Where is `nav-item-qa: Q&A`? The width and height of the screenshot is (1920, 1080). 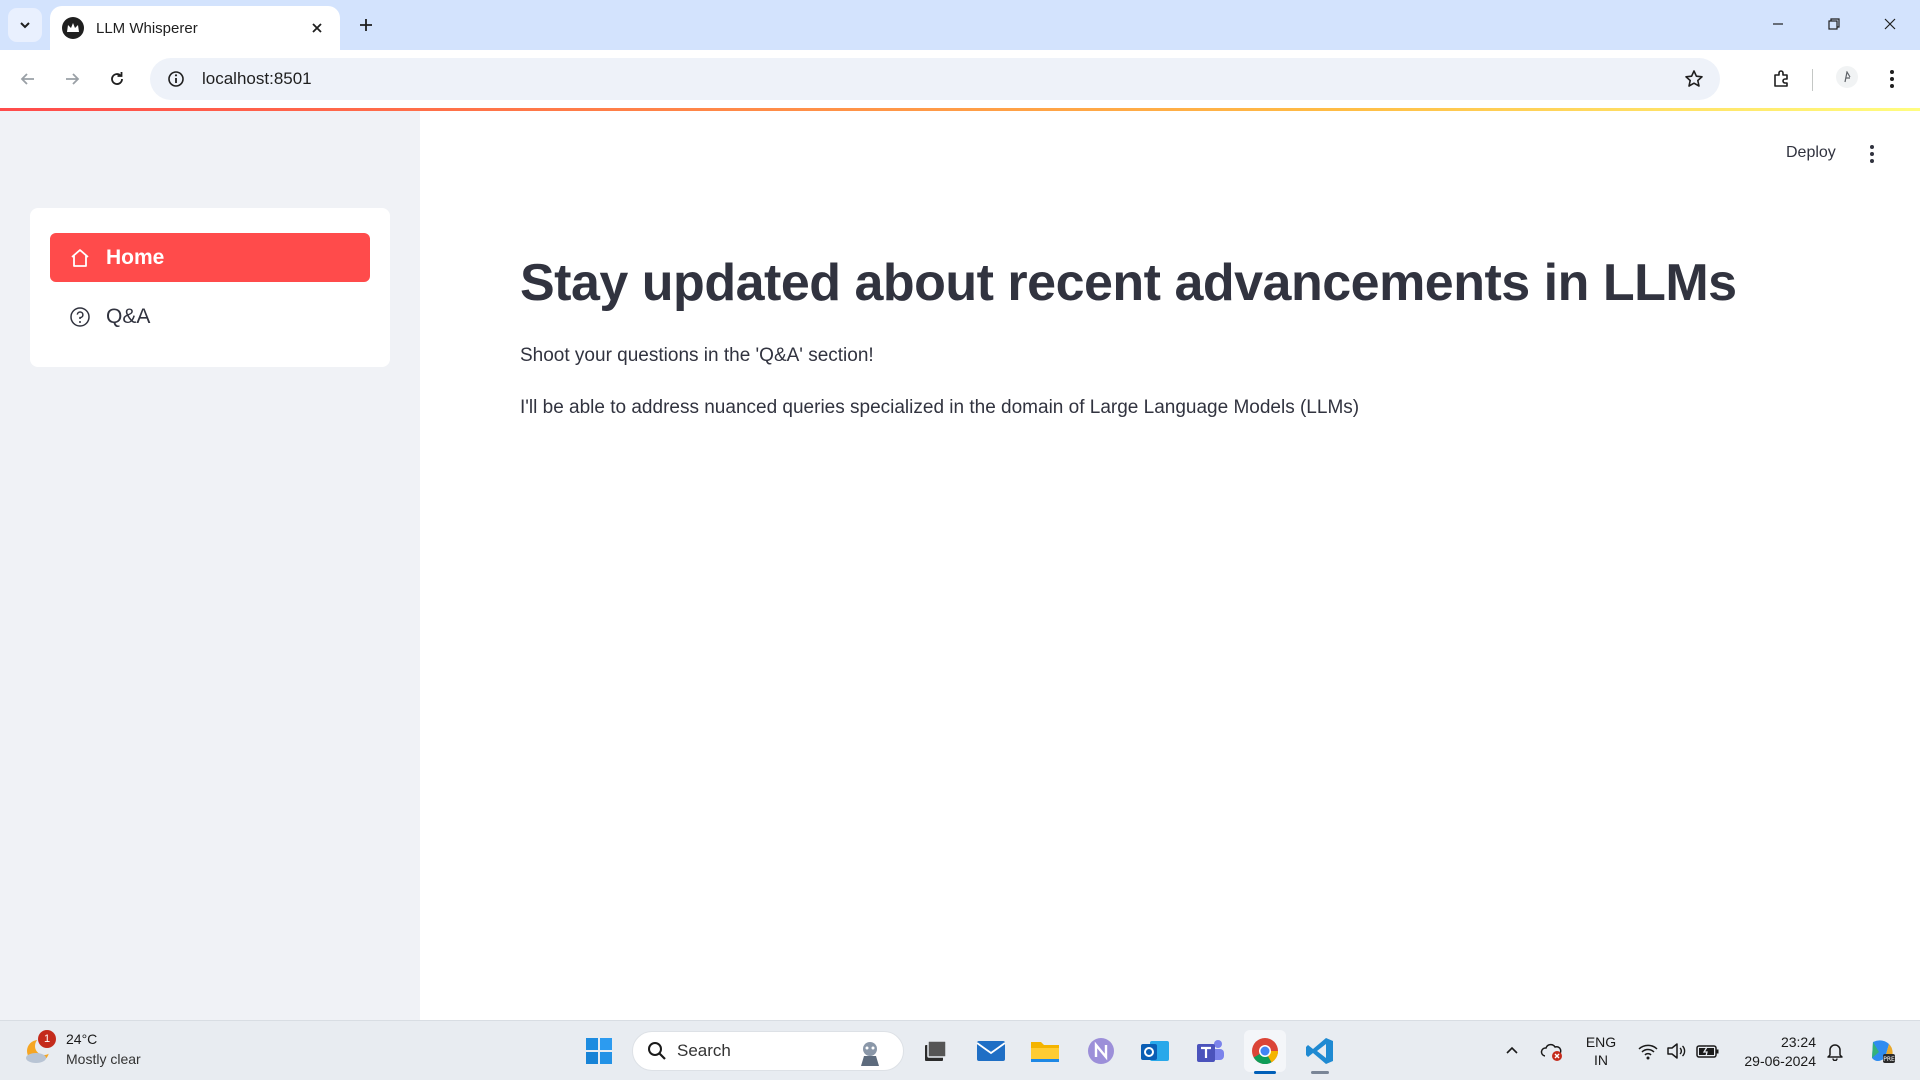
nav-item-qa: Q&A is located at coordinates (210, 316).